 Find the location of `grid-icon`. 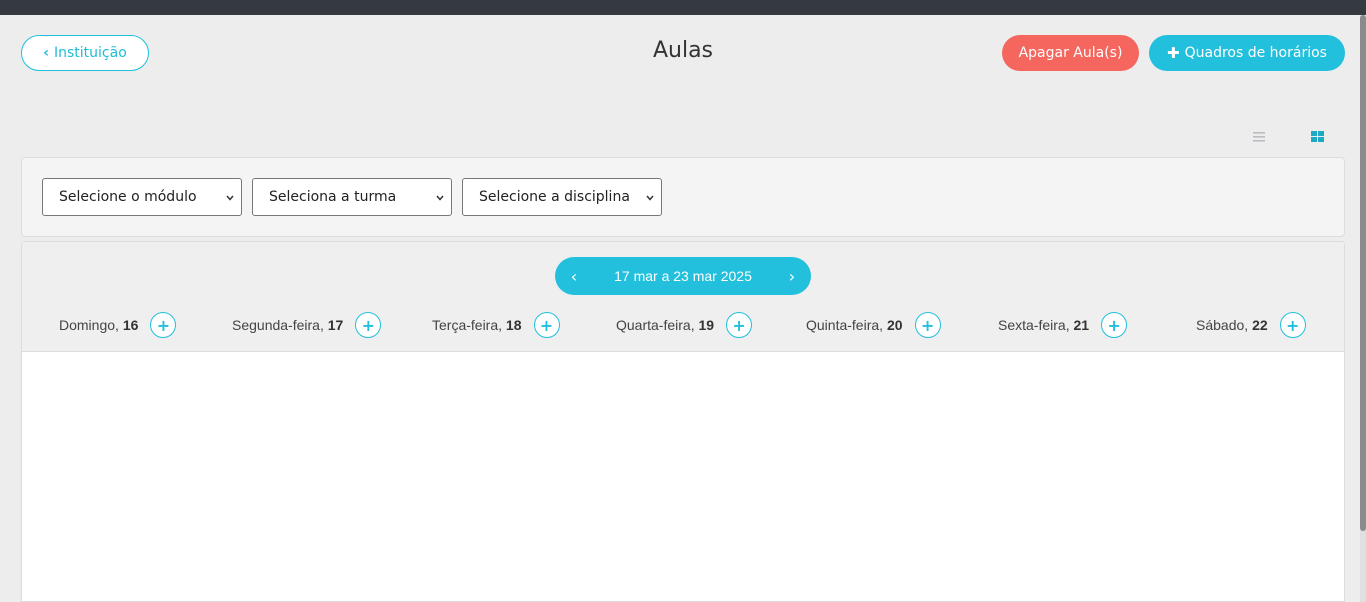

grid-icon is located at coordinates (1317, 136).